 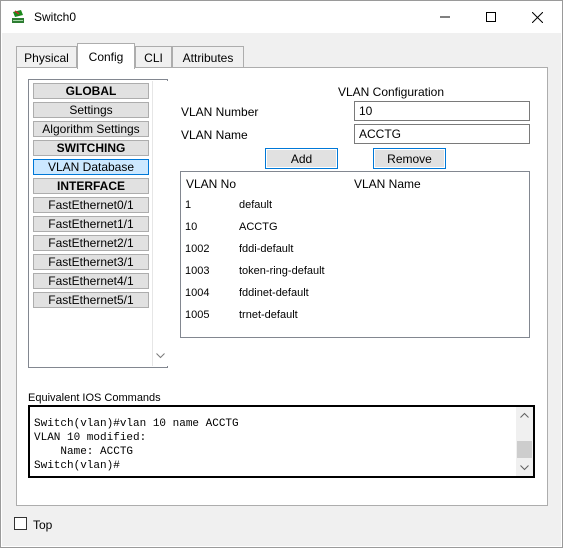 I want to click on tab-cli: CLI, so click(x=153, y=57).